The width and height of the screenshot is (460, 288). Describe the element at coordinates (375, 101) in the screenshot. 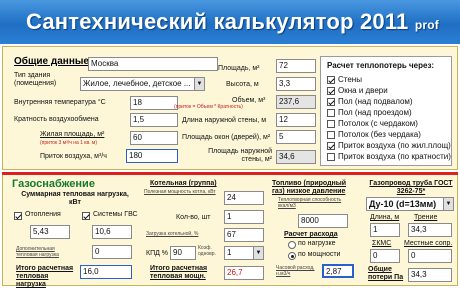

I see `heatloss-item-label: Пол (над подвалом)` at that location.